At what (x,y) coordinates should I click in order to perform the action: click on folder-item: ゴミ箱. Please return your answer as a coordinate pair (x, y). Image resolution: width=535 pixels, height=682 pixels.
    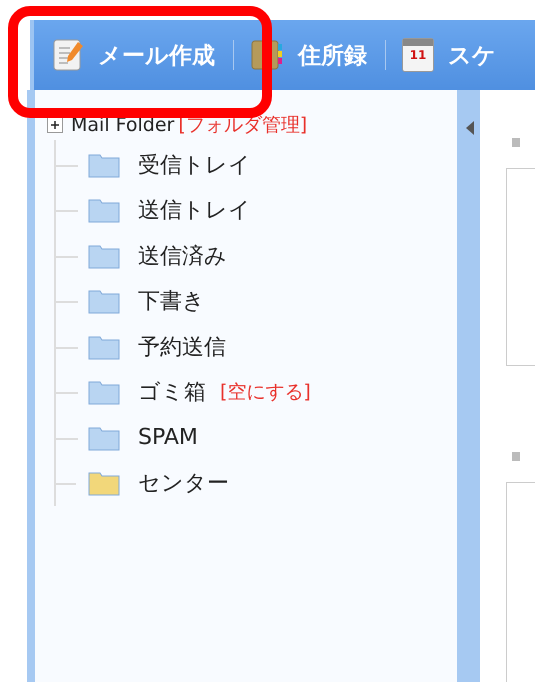
    Looking at the image, I should click on (172, 392).